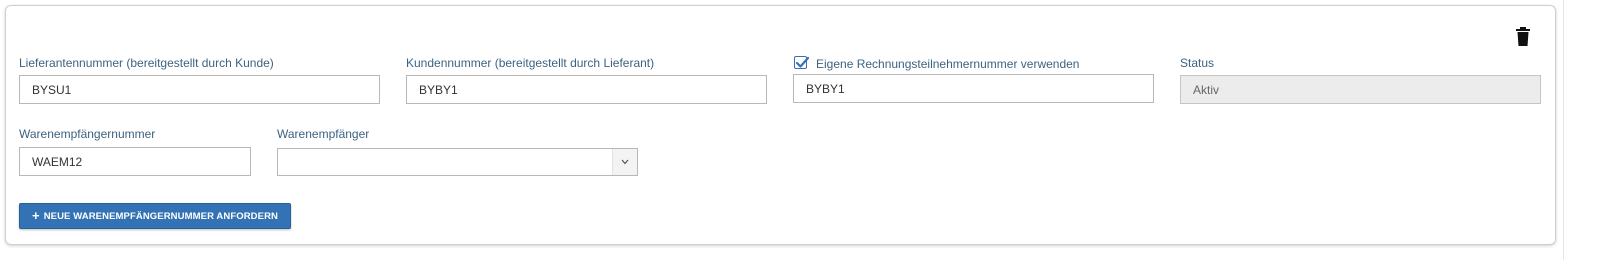 Image resolution: width=1603 pixels, height=260 pixels. I want to click on customer-number-input, so click(586, 89).